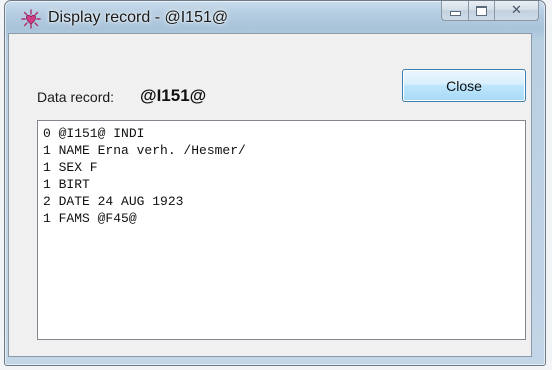  What do you see at coordinates (464, 85) in the screenshot?
I see `close-button: Close` at bounding box center [464, 85].